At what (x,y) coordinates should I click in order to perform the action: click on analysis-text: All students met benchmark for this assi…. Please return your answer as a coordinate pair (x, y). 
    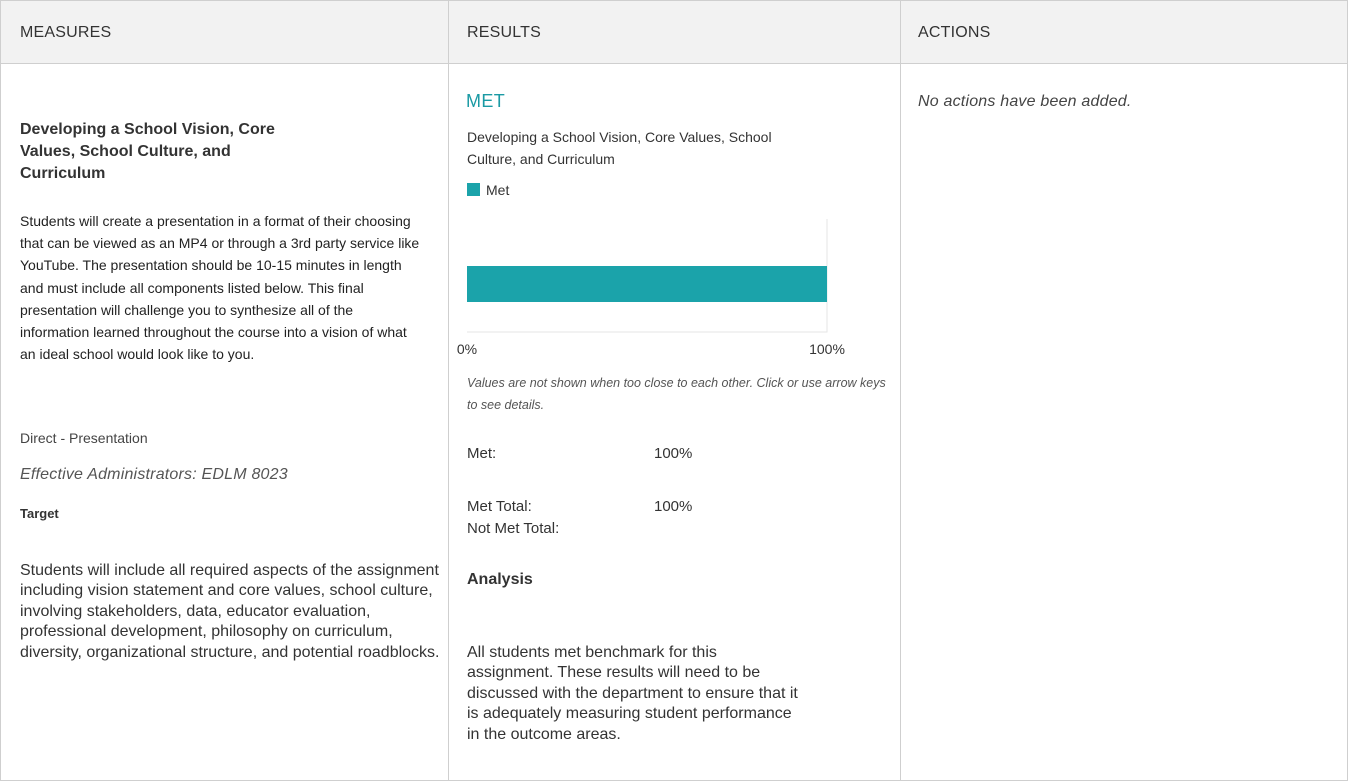
    Looking at the image, I should click on (632, 693).